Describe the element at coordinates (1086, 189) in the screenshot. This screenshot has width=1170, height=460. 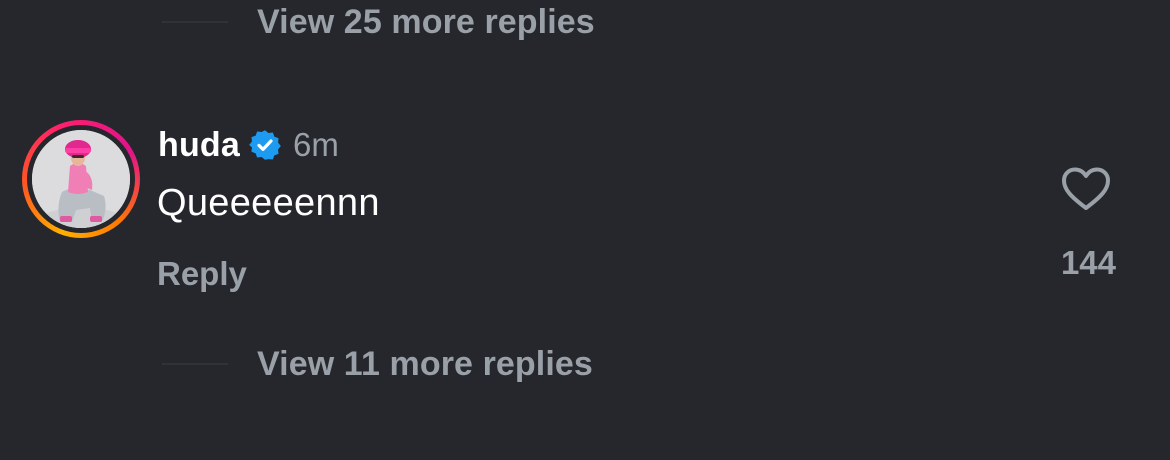
I see `heart-outline-icon` at that location.